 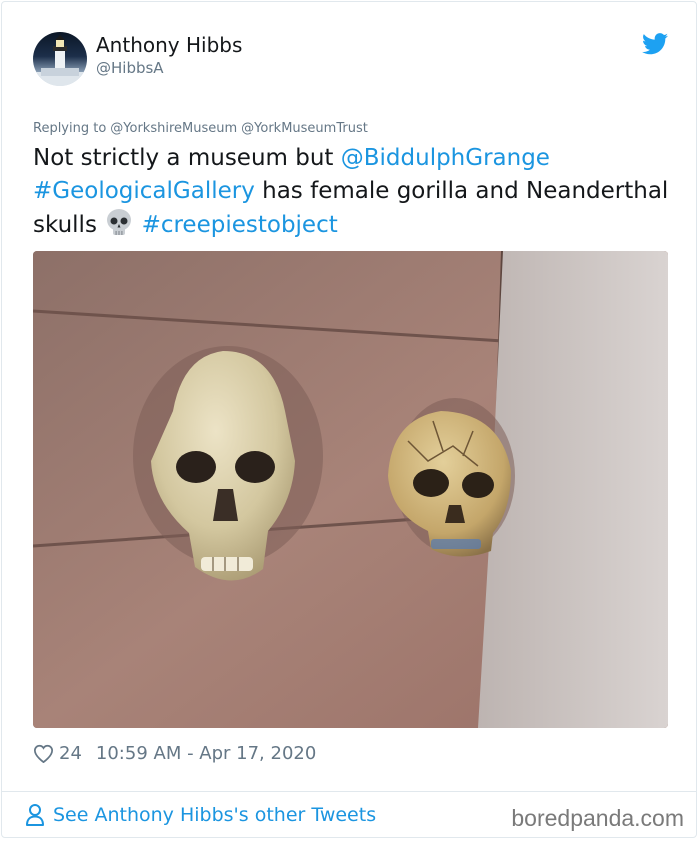 I want to click on reply-prefix: Replying to, so click(x=70, y=128).